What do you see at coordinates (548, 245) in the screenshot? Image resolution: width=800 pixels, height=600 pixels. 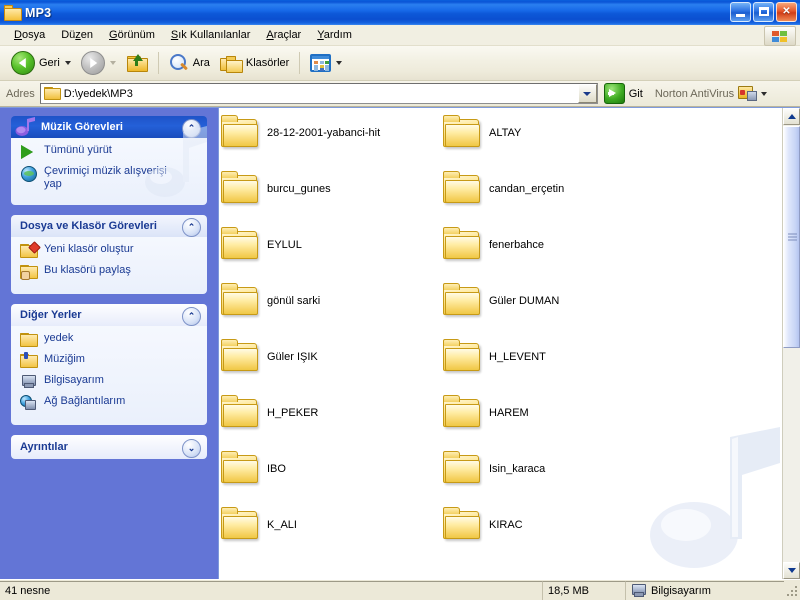 I see `file-item: fenerbahce` at bounding box center [548, 245].